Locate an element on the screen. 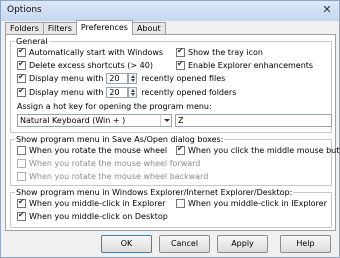  tab-strip: Folders Filters Preferences About is located at coordinates (85, 27).